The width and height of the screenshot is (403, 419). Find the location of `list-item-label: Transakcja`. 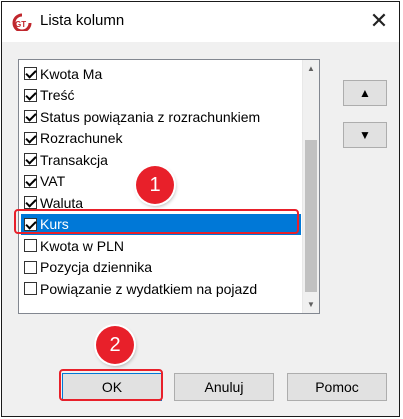

list-item-label: Transakcja is located at coordinates (74, 159).